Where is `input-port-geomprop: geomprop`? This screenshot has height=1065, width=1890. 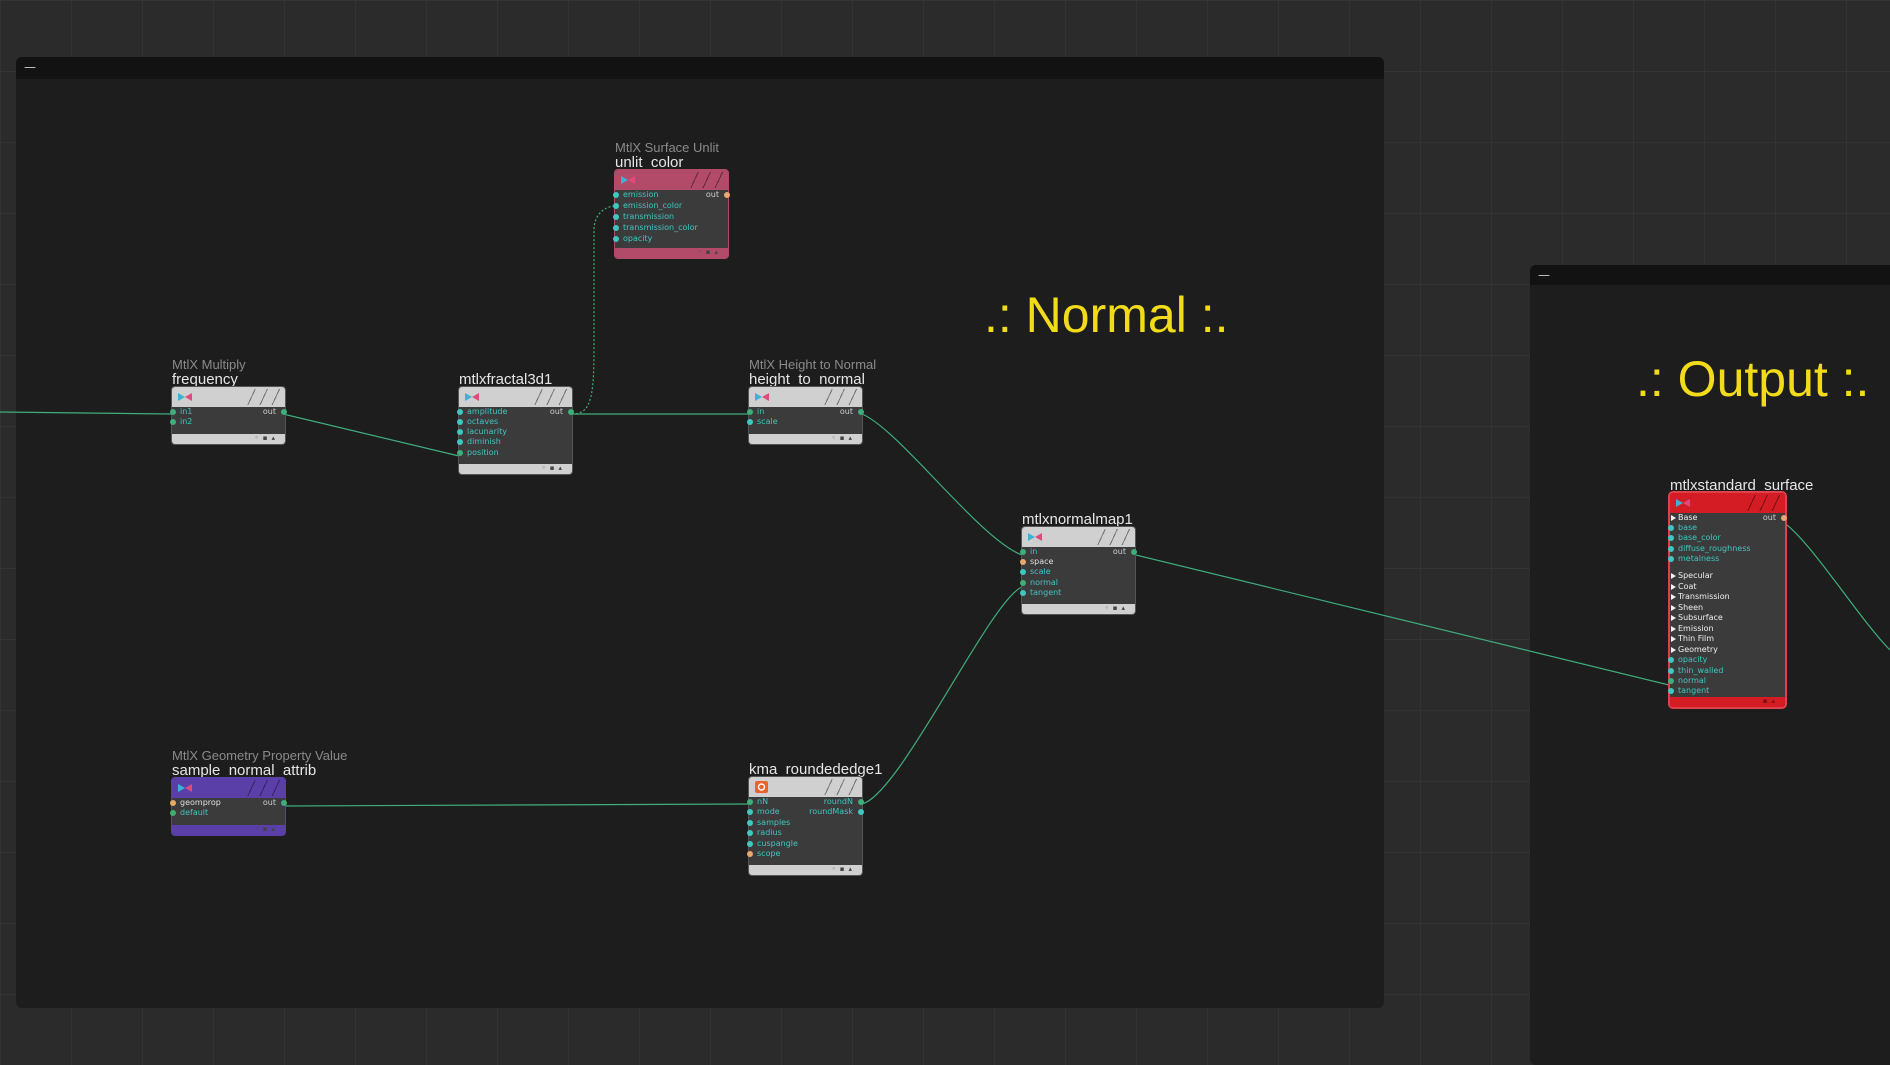 input-port-geomprop: geomprop is located at coordinates (200, 803).